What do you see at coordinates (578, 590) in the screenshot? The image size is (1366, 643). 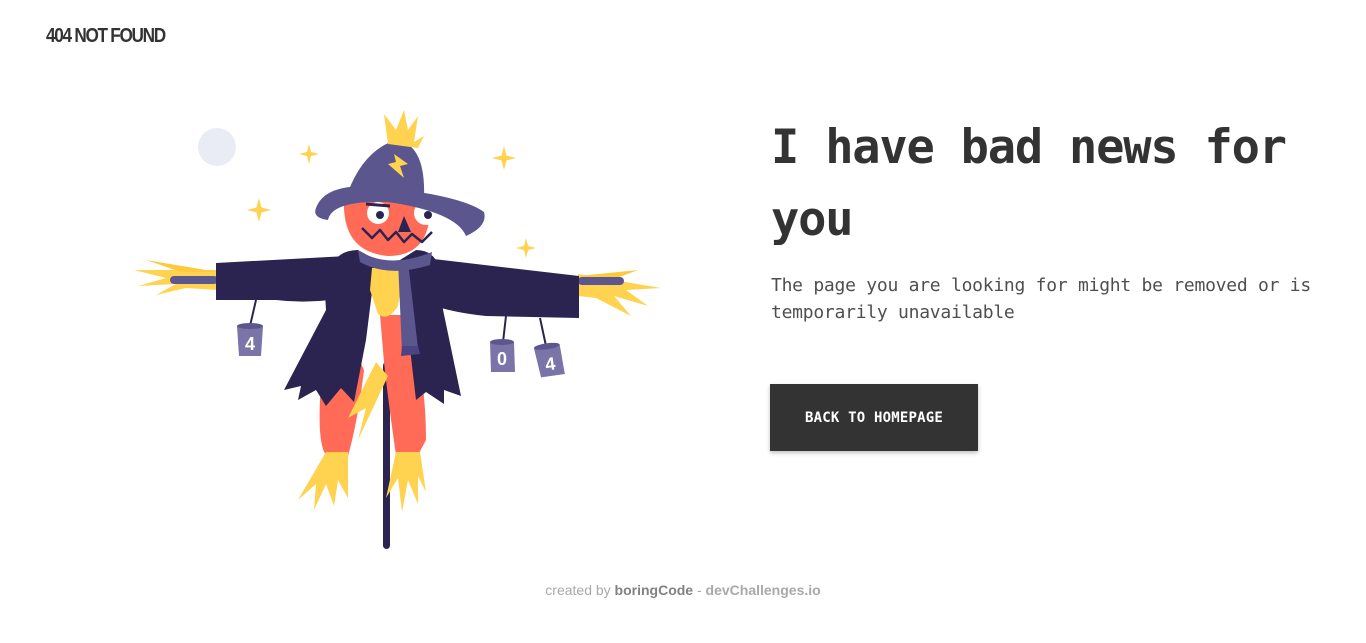 I see `footer-prefix: created by` at bounding box center [578, 590].